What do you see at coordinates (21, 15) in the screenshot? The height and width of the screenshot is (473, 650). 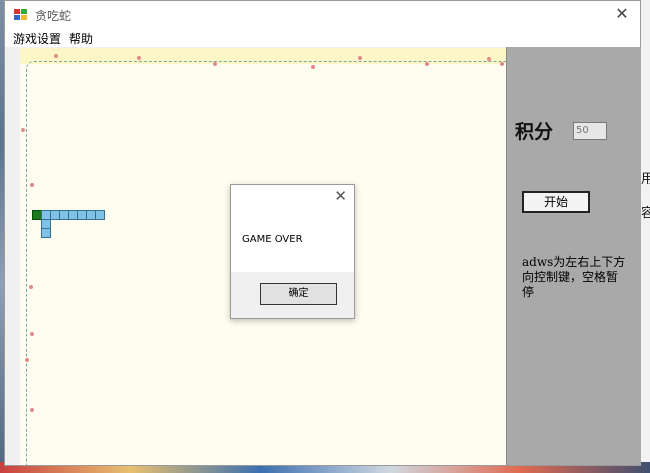 I see `app-icon` at bounding box center [21, 15].